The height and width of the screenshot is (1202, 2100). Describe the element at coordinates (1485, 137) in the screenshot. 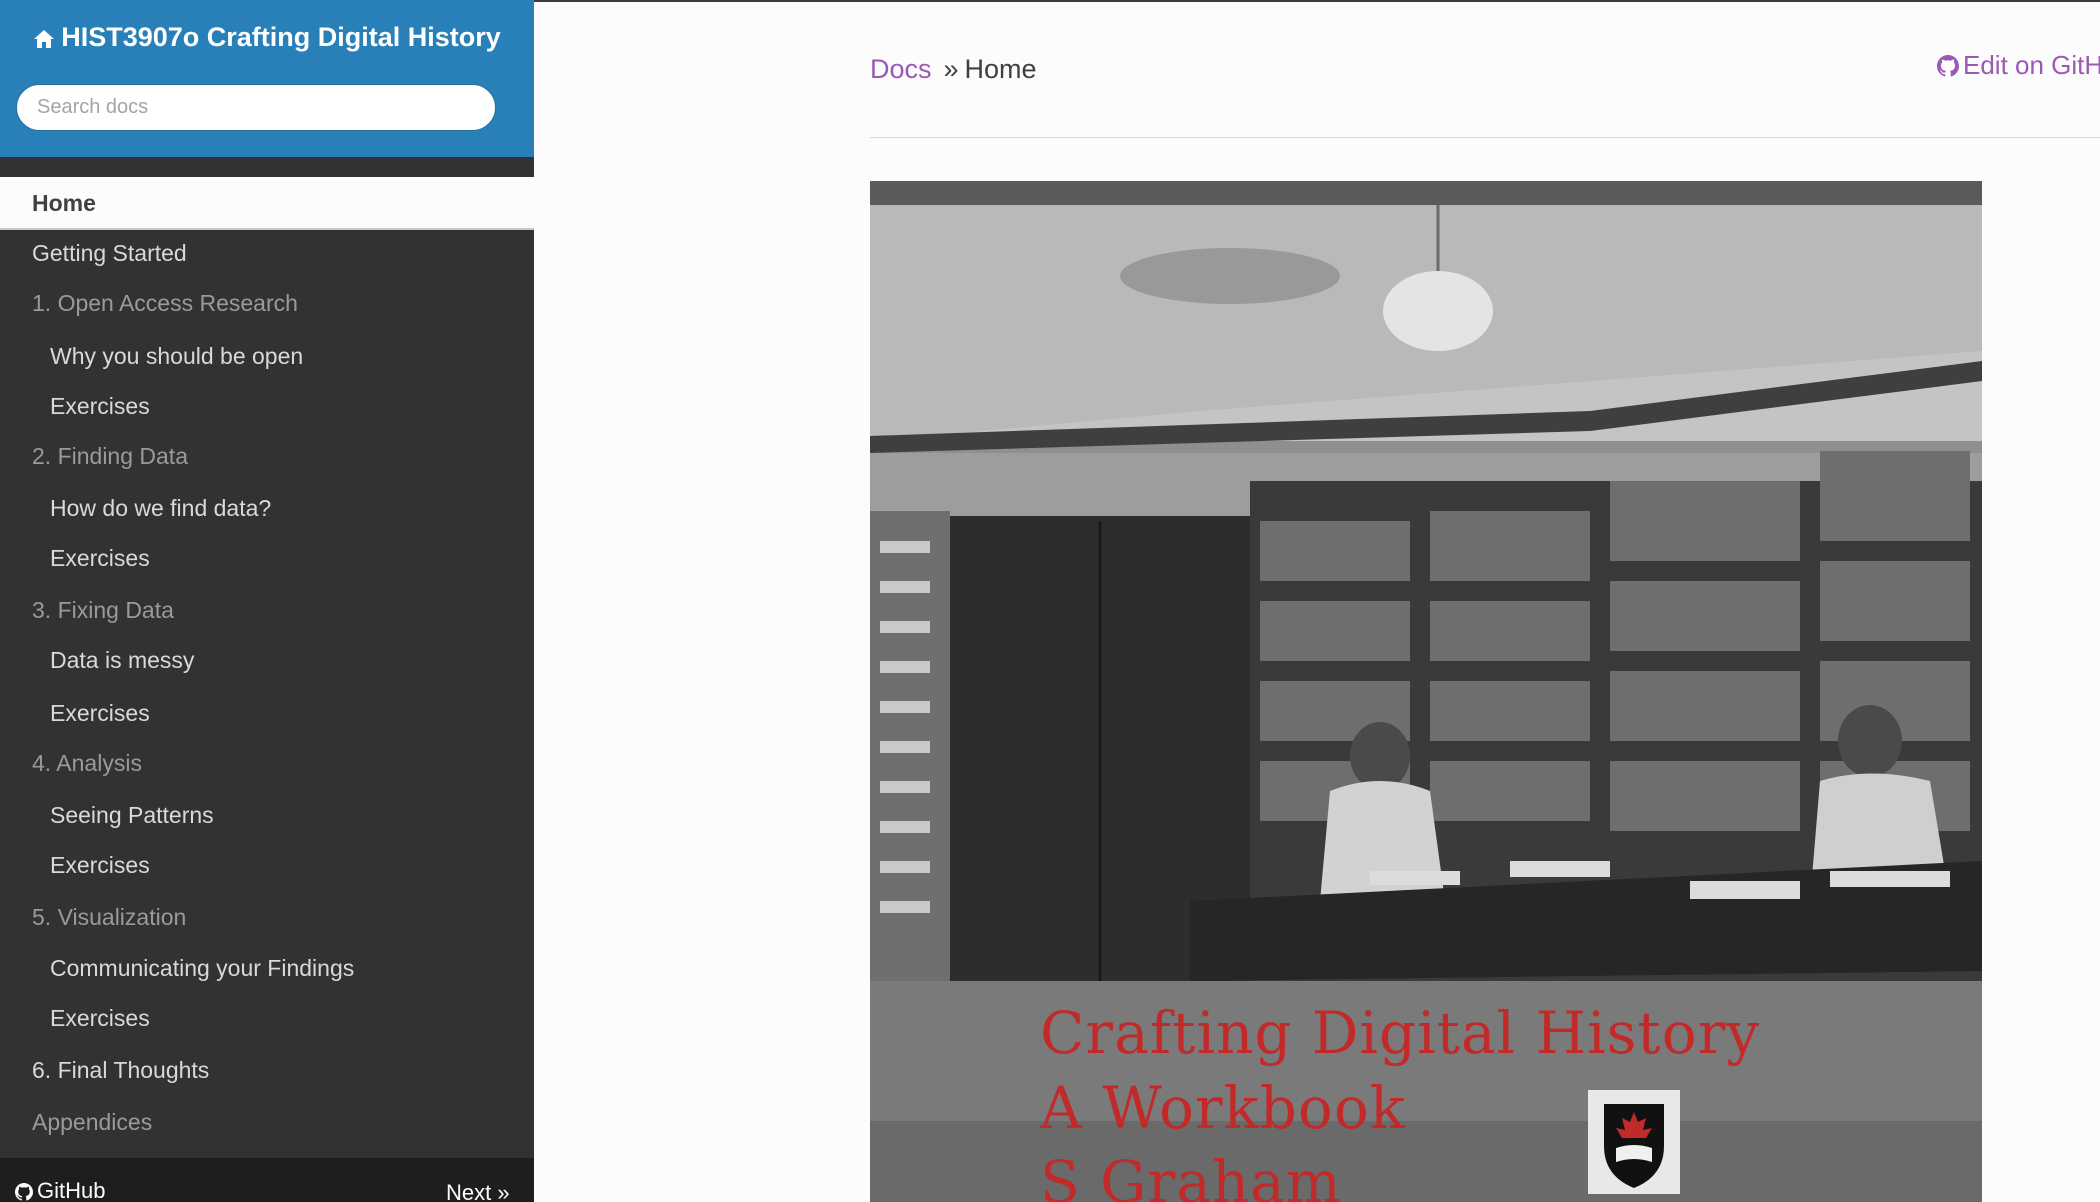

I see `header-divider` at that location.